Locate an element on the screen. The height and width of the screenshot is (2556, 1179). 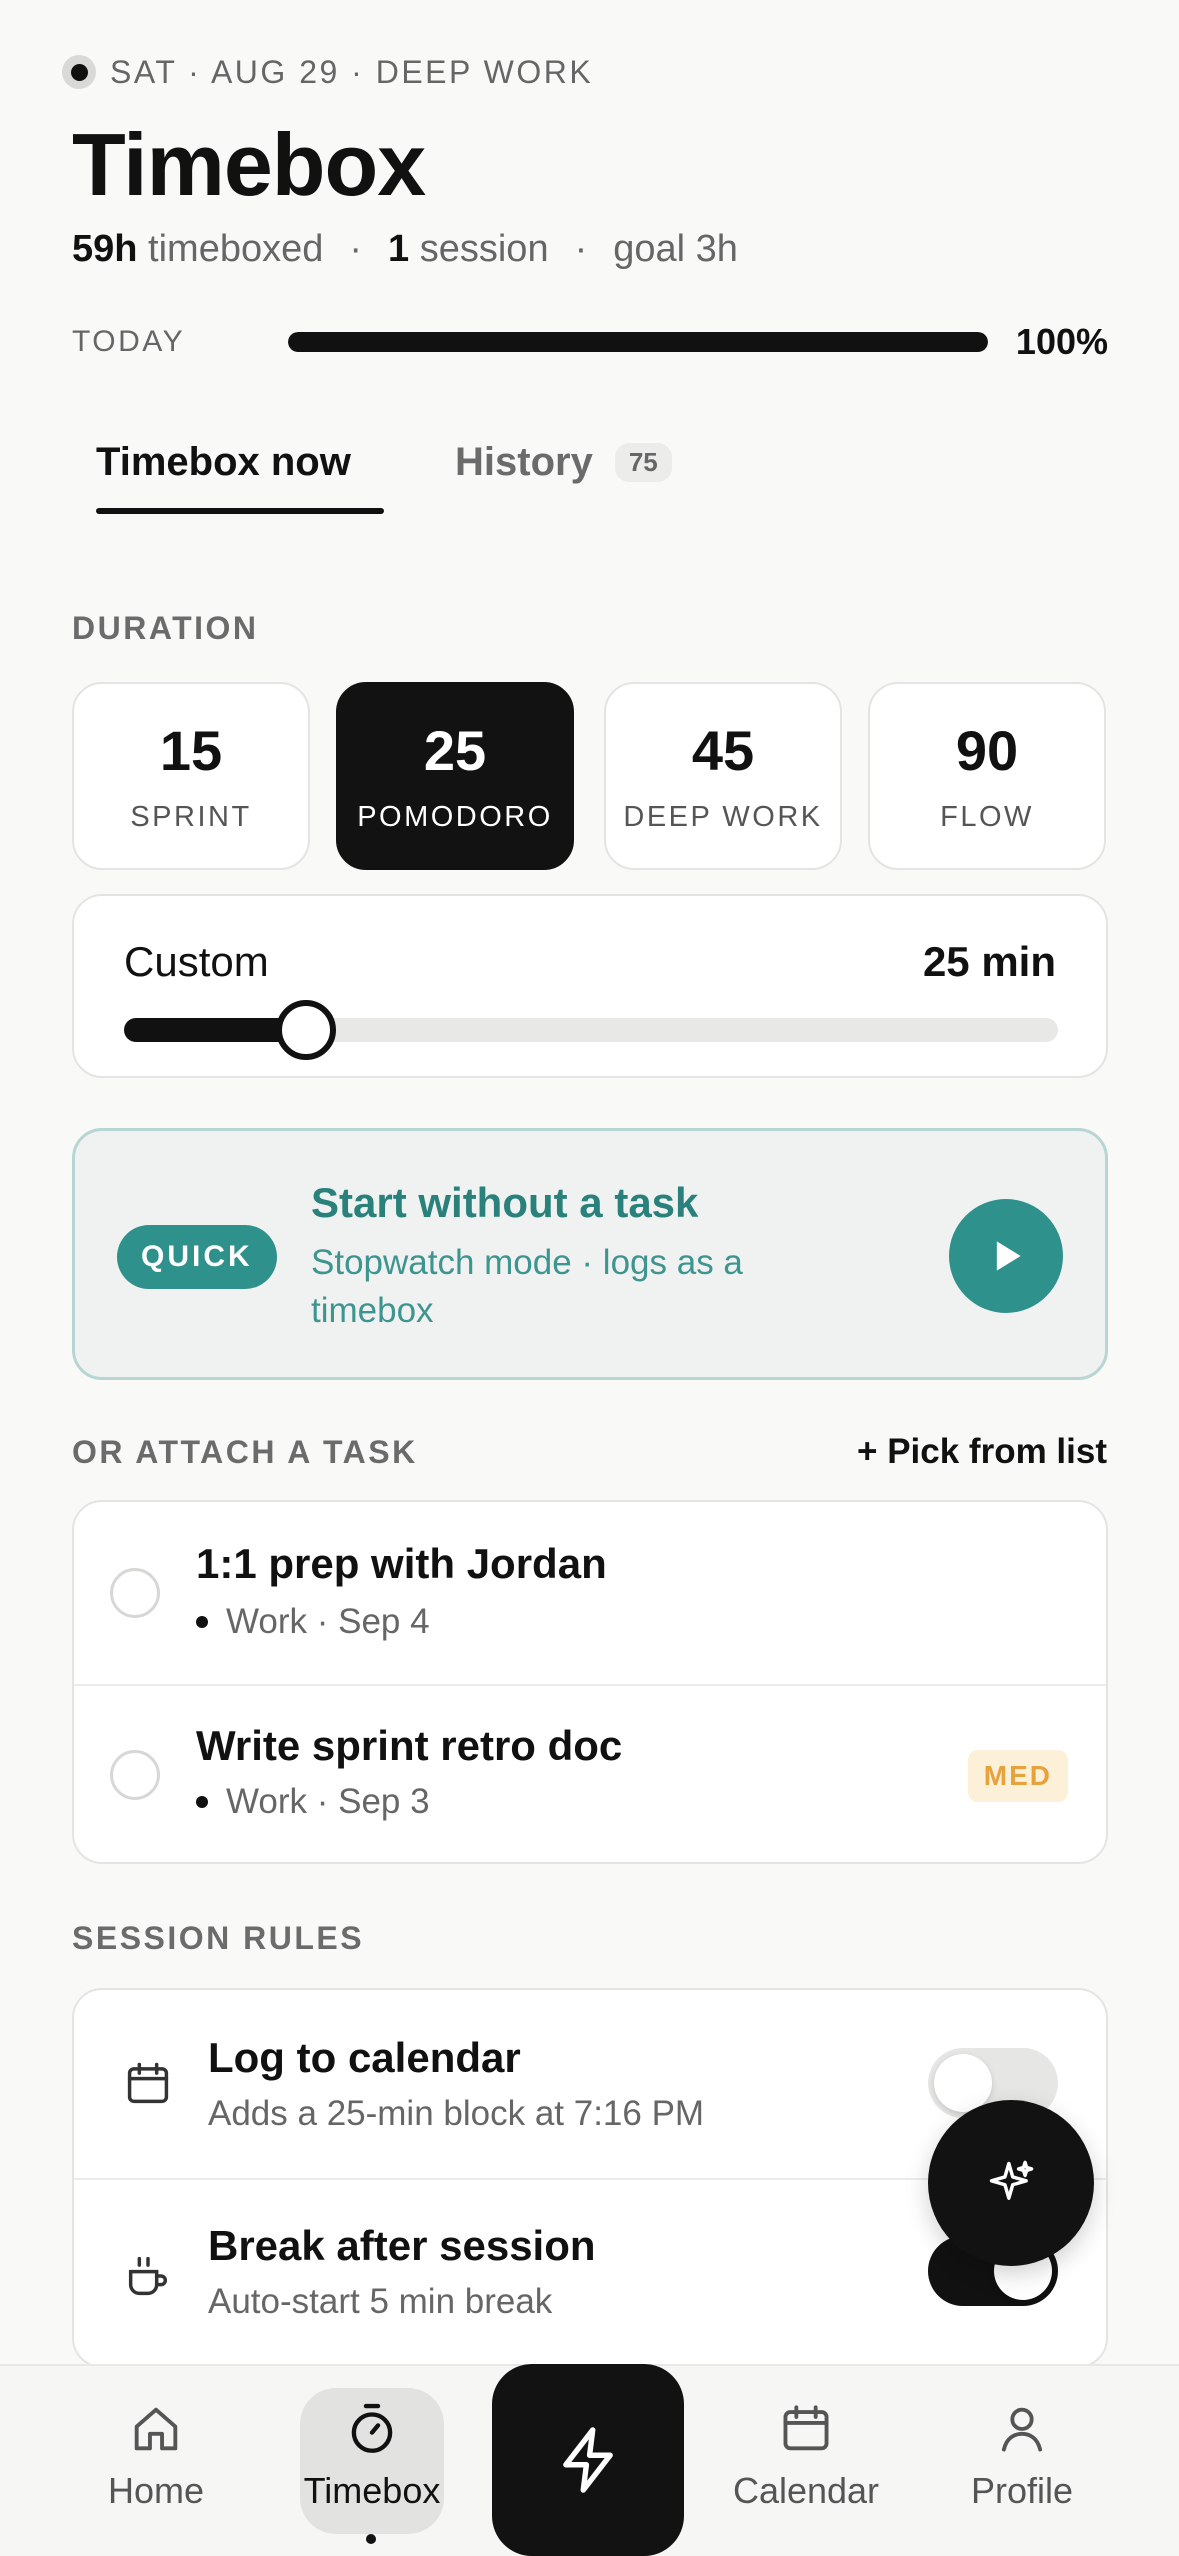
nav-item-calendar: Calendar is located at coordinates (806, 2456).